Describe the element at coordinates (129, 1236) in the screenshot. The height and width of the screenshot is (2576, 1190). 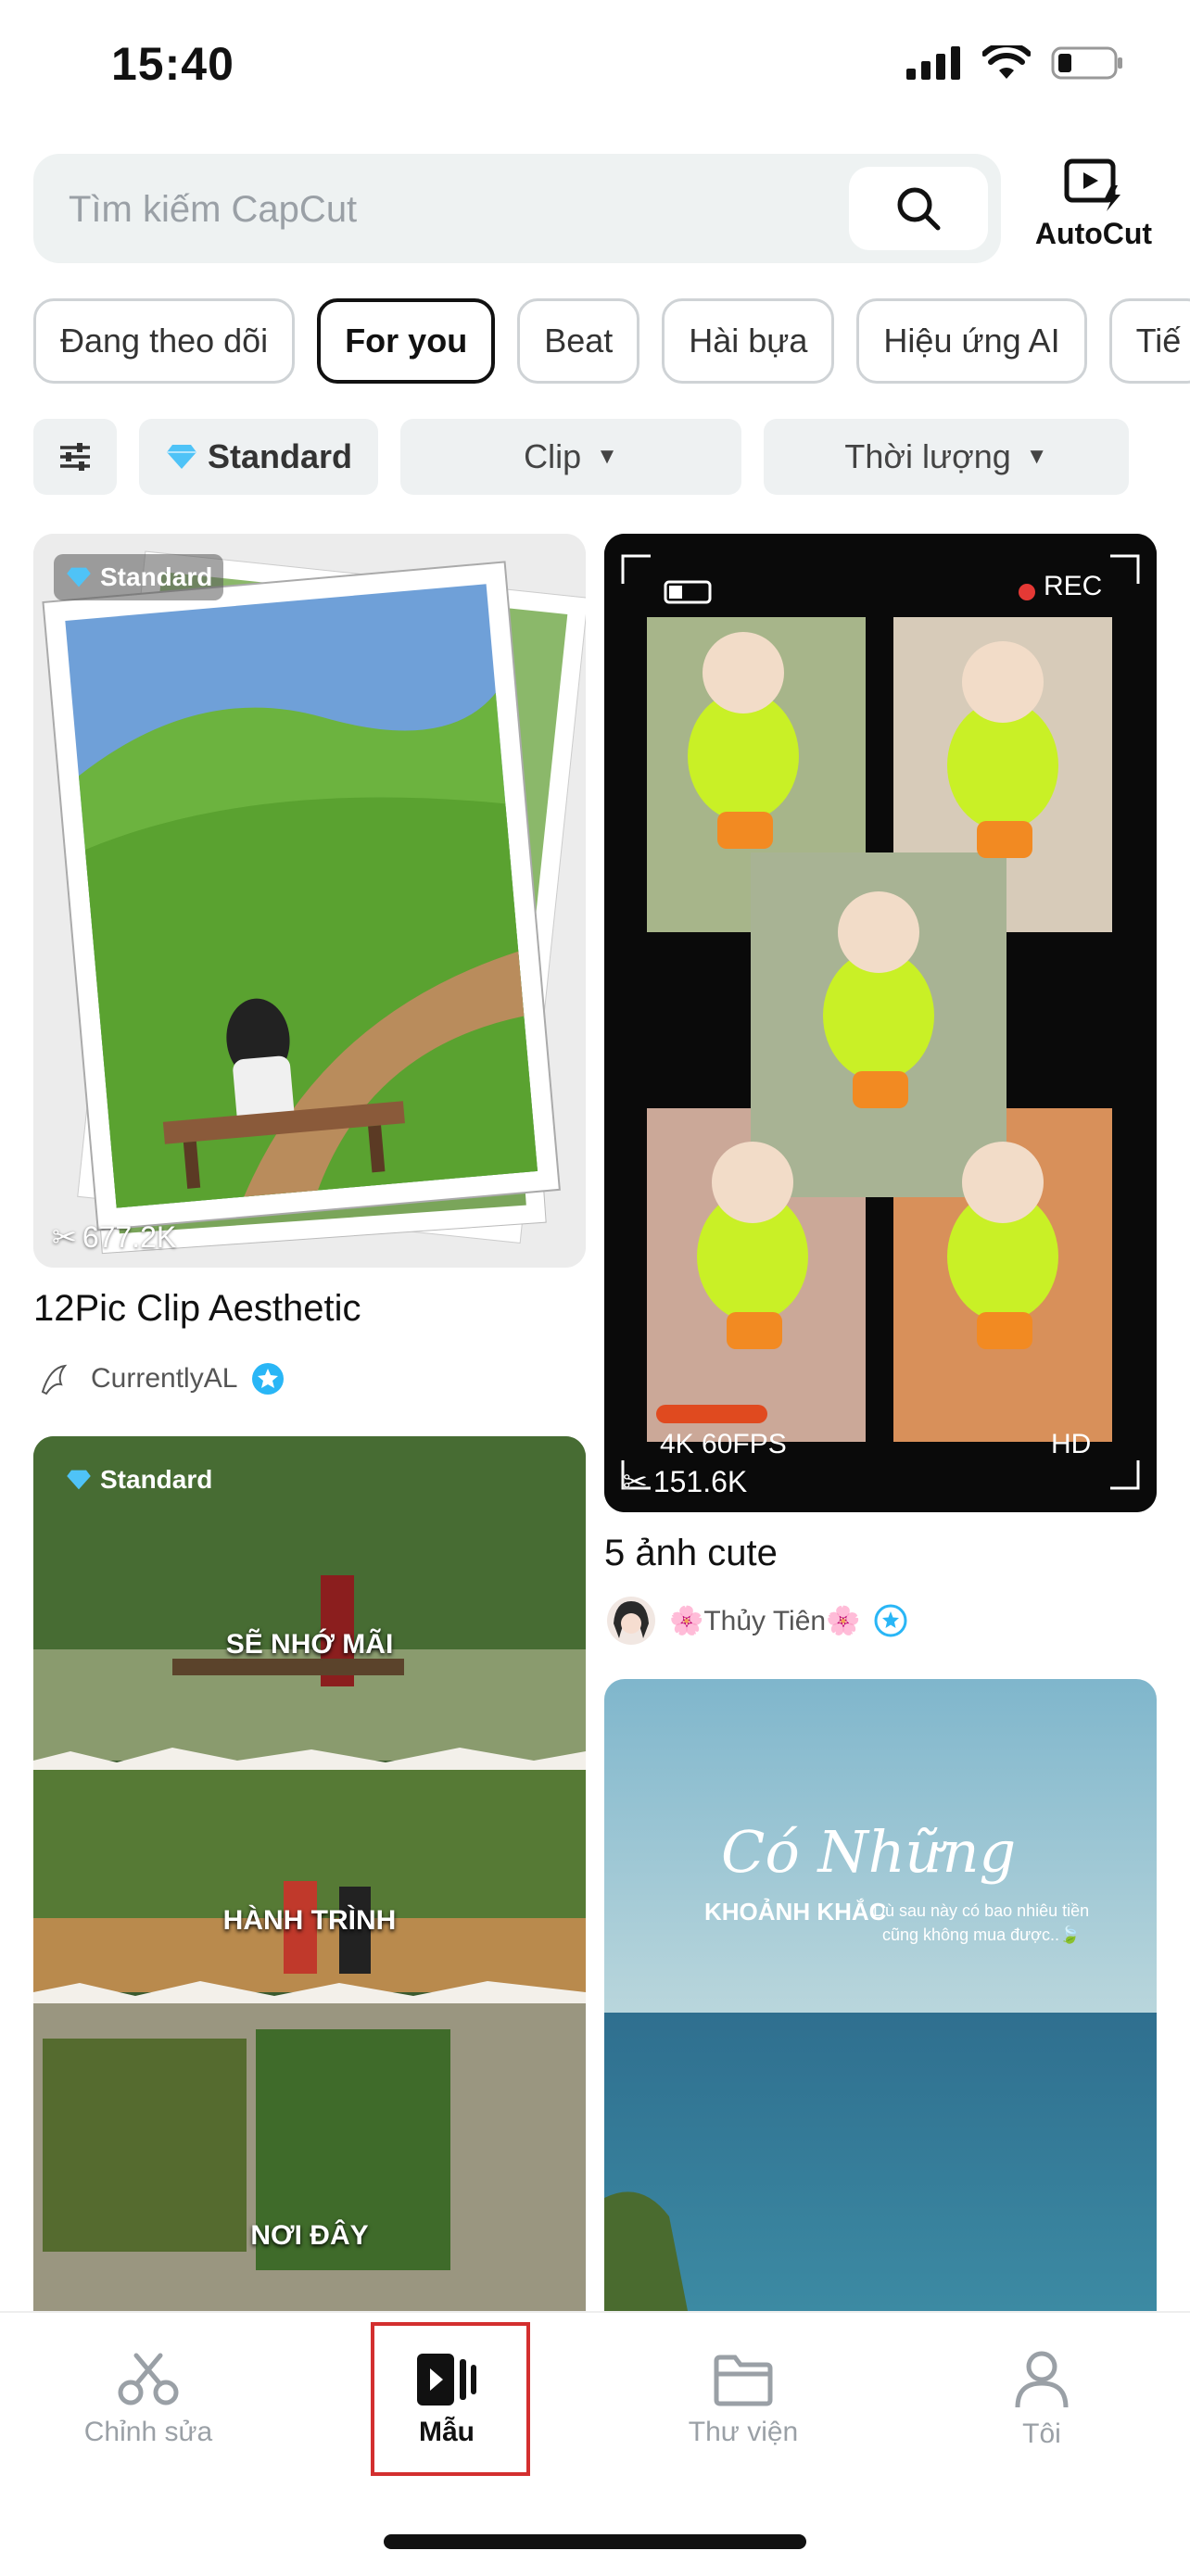
I see `view-count-value: 677.2K` at that location.